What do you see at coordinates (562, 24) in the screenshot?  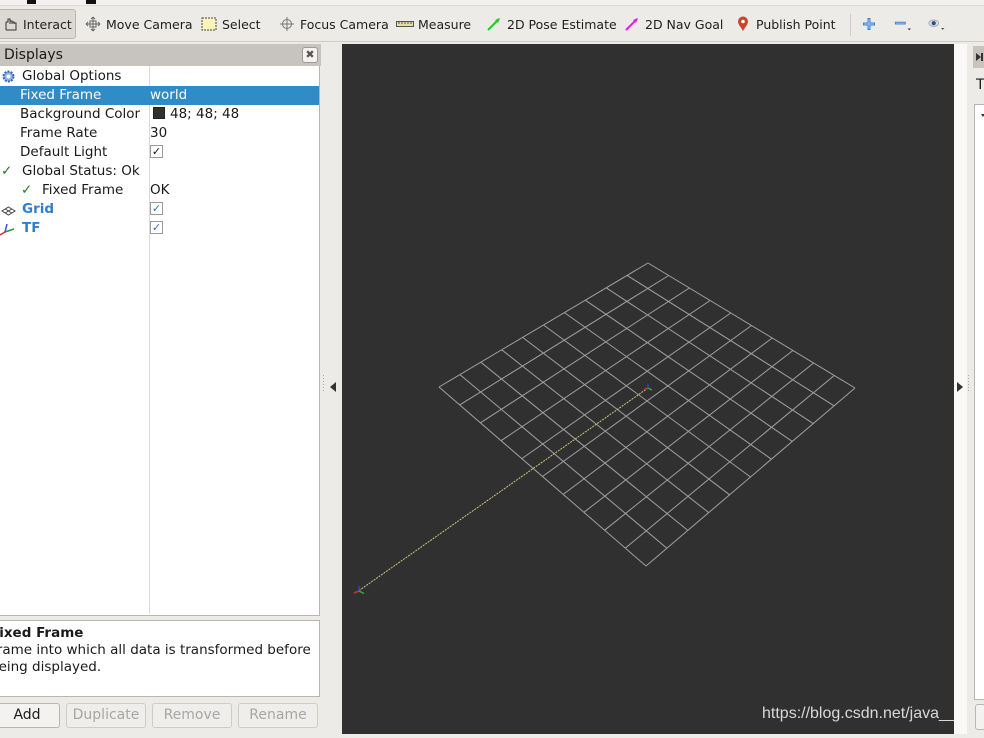 I see `tool-label: 2D Pose Estimate` at bounding box center [562, 24].